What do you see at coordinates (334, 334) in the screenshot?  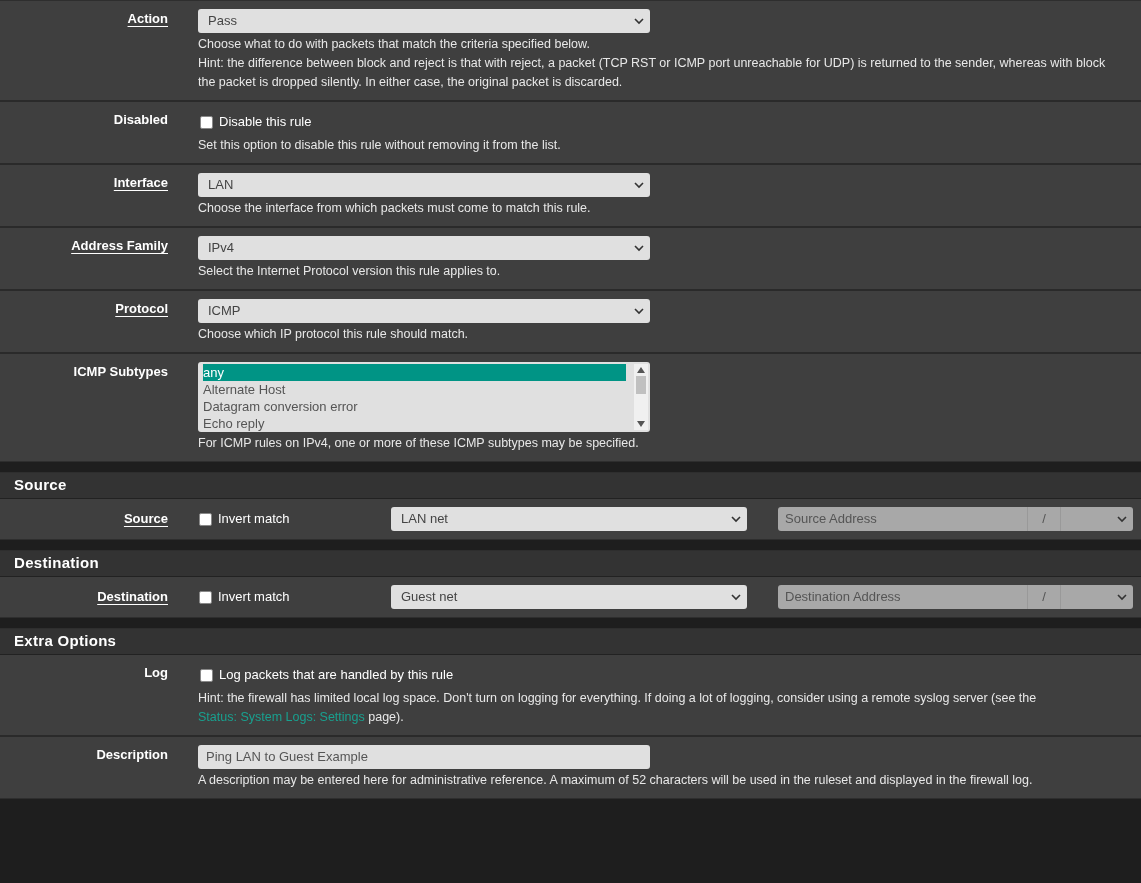 I see `help-text: Choose which IP protocol this rule should match.` at bounding box center [334, 334].